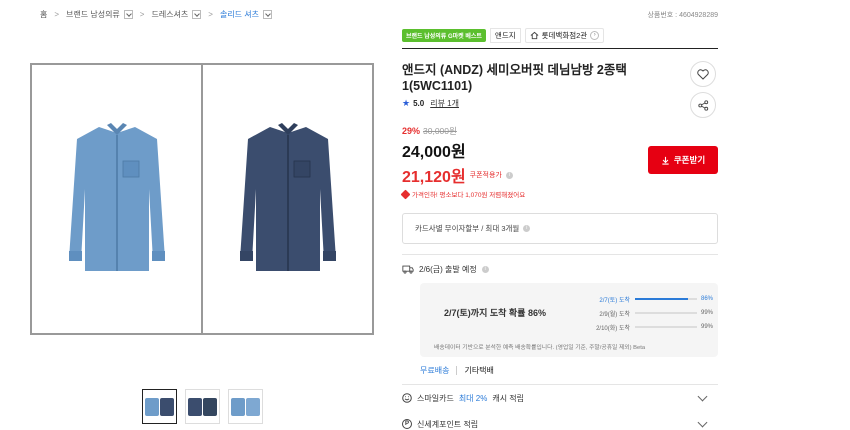  Describe the element at coordinates (407, 424) in the screenshot. I see `point-icon: P` at that location.